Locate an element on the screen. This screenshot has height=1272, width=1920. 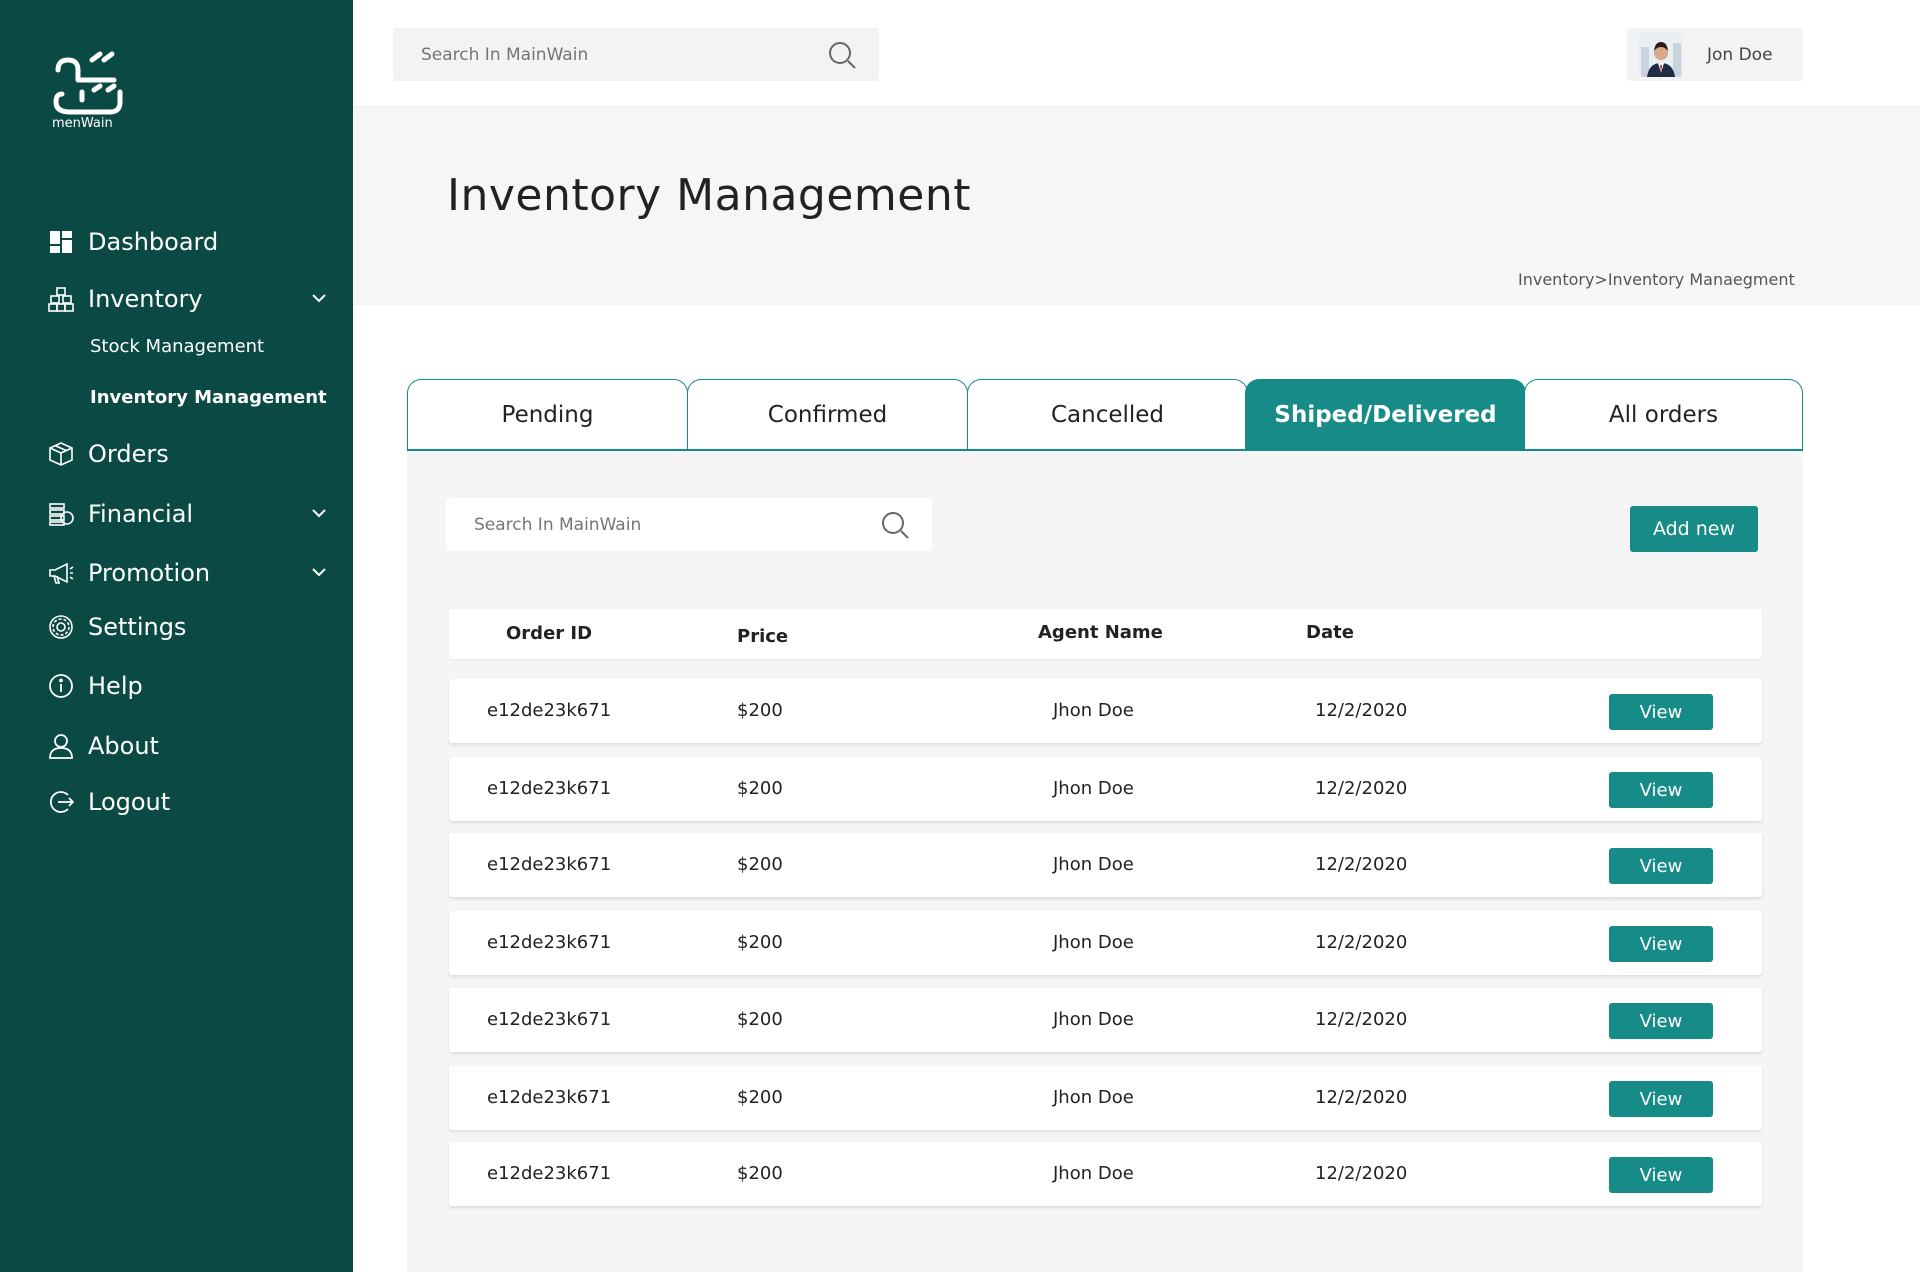
sidebar-item-label: Inventory is located at coordinates (145, 299).